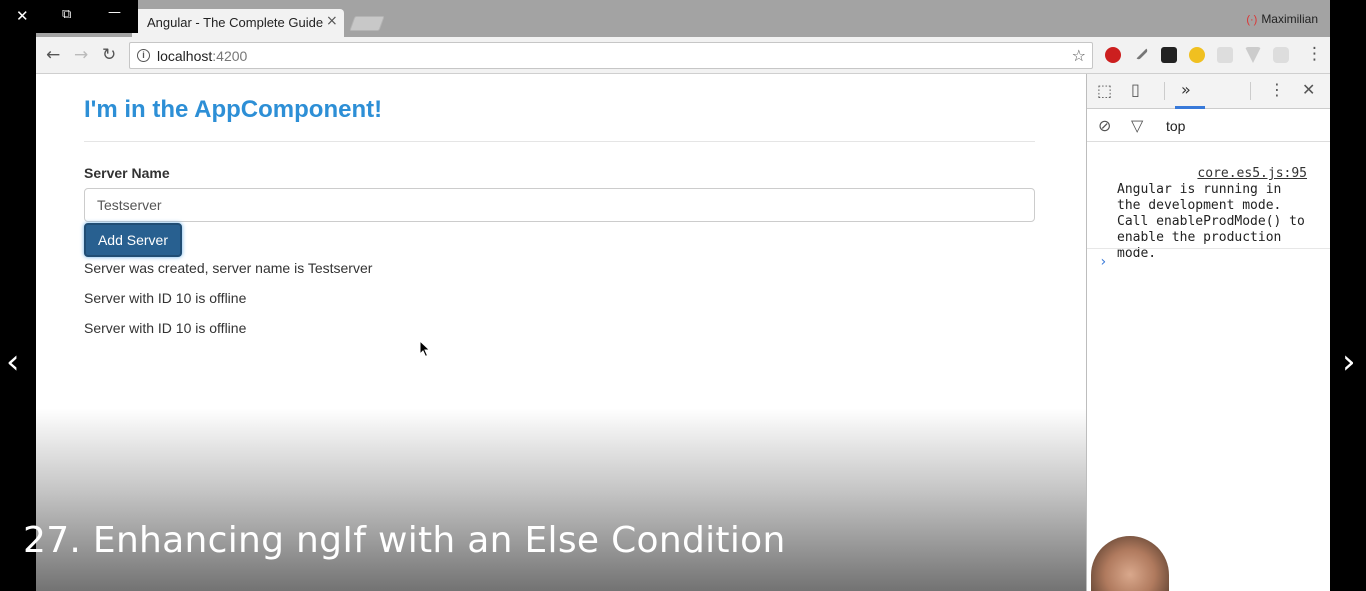 Image resolution: width=1366 pixels, height=591 pixels. Describe the element at coordinates (1113, 55) in the screenshot. I see `opera-extension-icon` at that location.